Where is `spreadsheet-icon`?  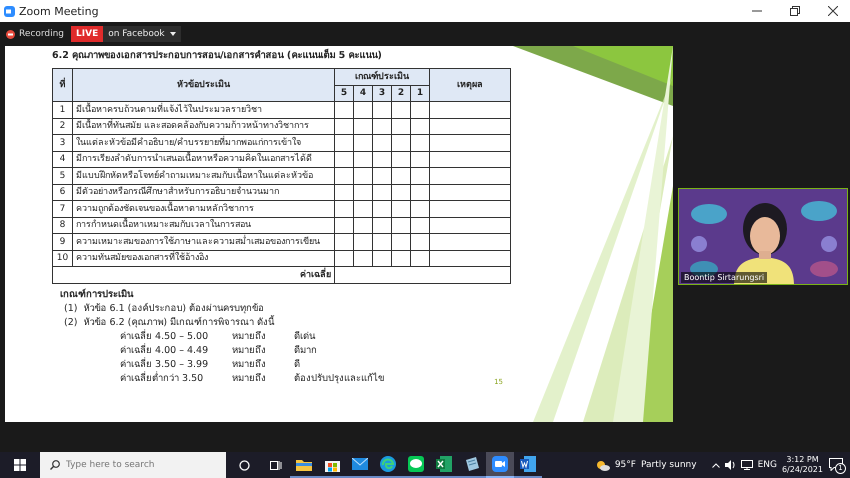
spreadsheet-icon is located at coordinates (444, 464).